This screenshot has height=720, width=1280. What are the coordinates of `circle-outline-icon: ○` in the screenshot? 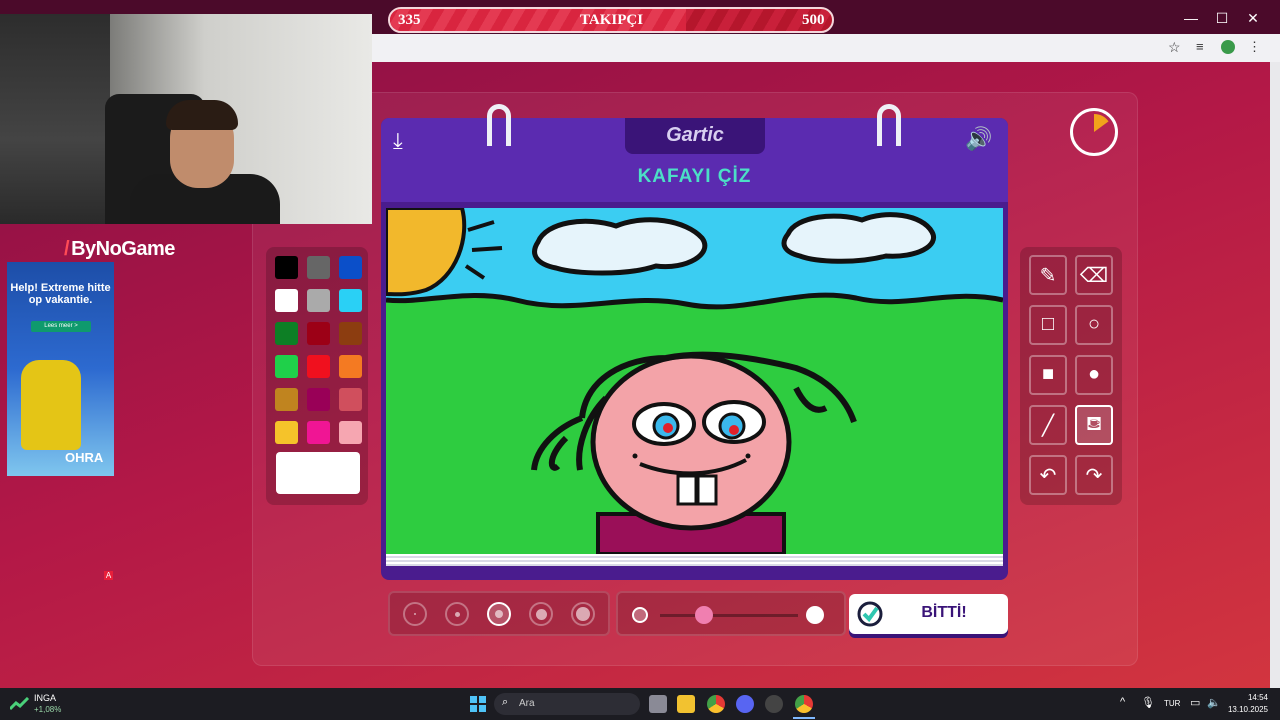 It's located at (1094, 324).